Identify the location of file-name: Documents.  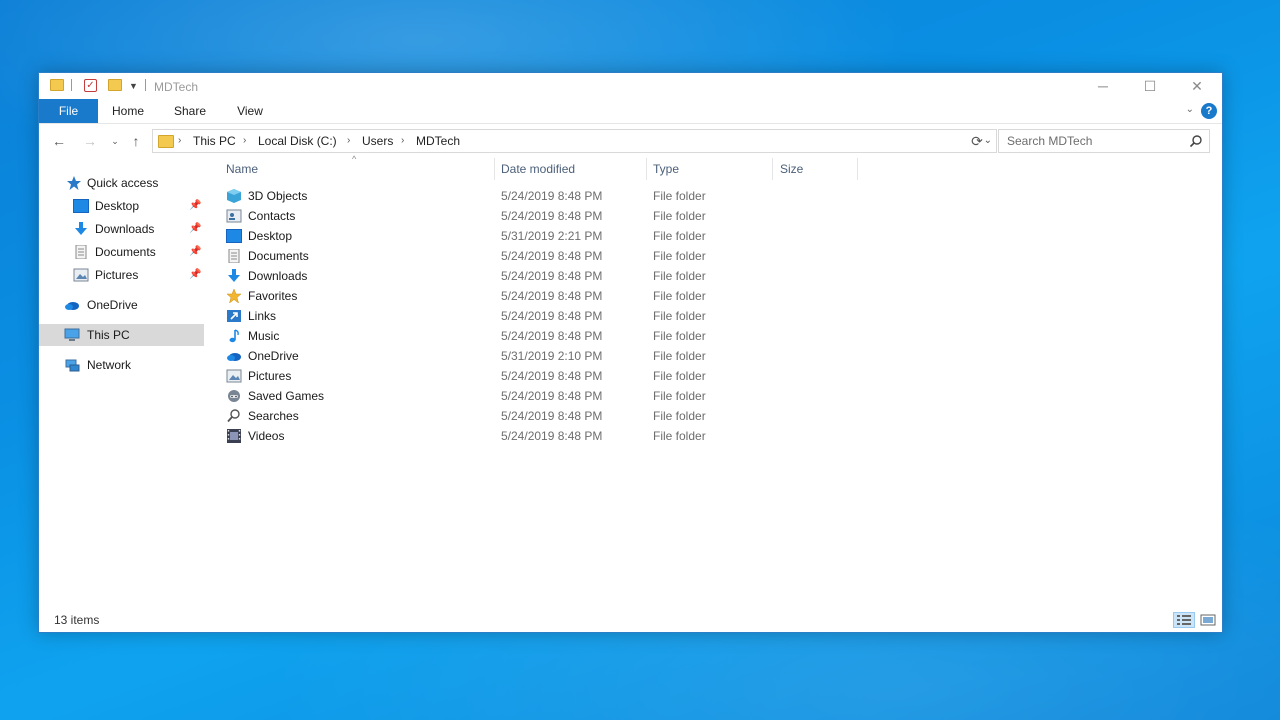
(278, 256).